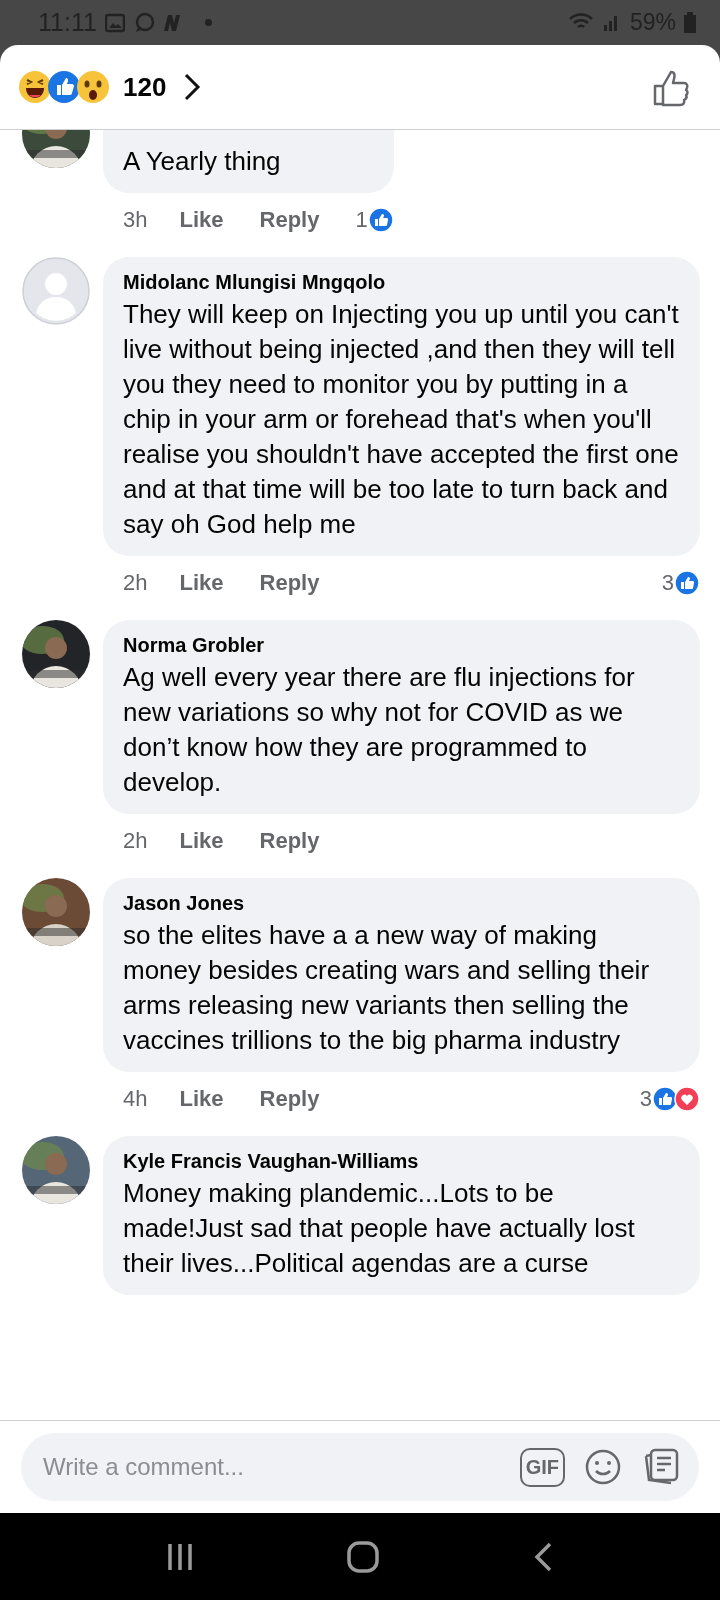 Image resolution: width=720 pixels, height=1600 pixels. What do you see at coordinates (401, 1161) in the screenshot?
I see `commenter-name: Kyle Francis Vaughan-Williams` at bounding box center [401, 1161].